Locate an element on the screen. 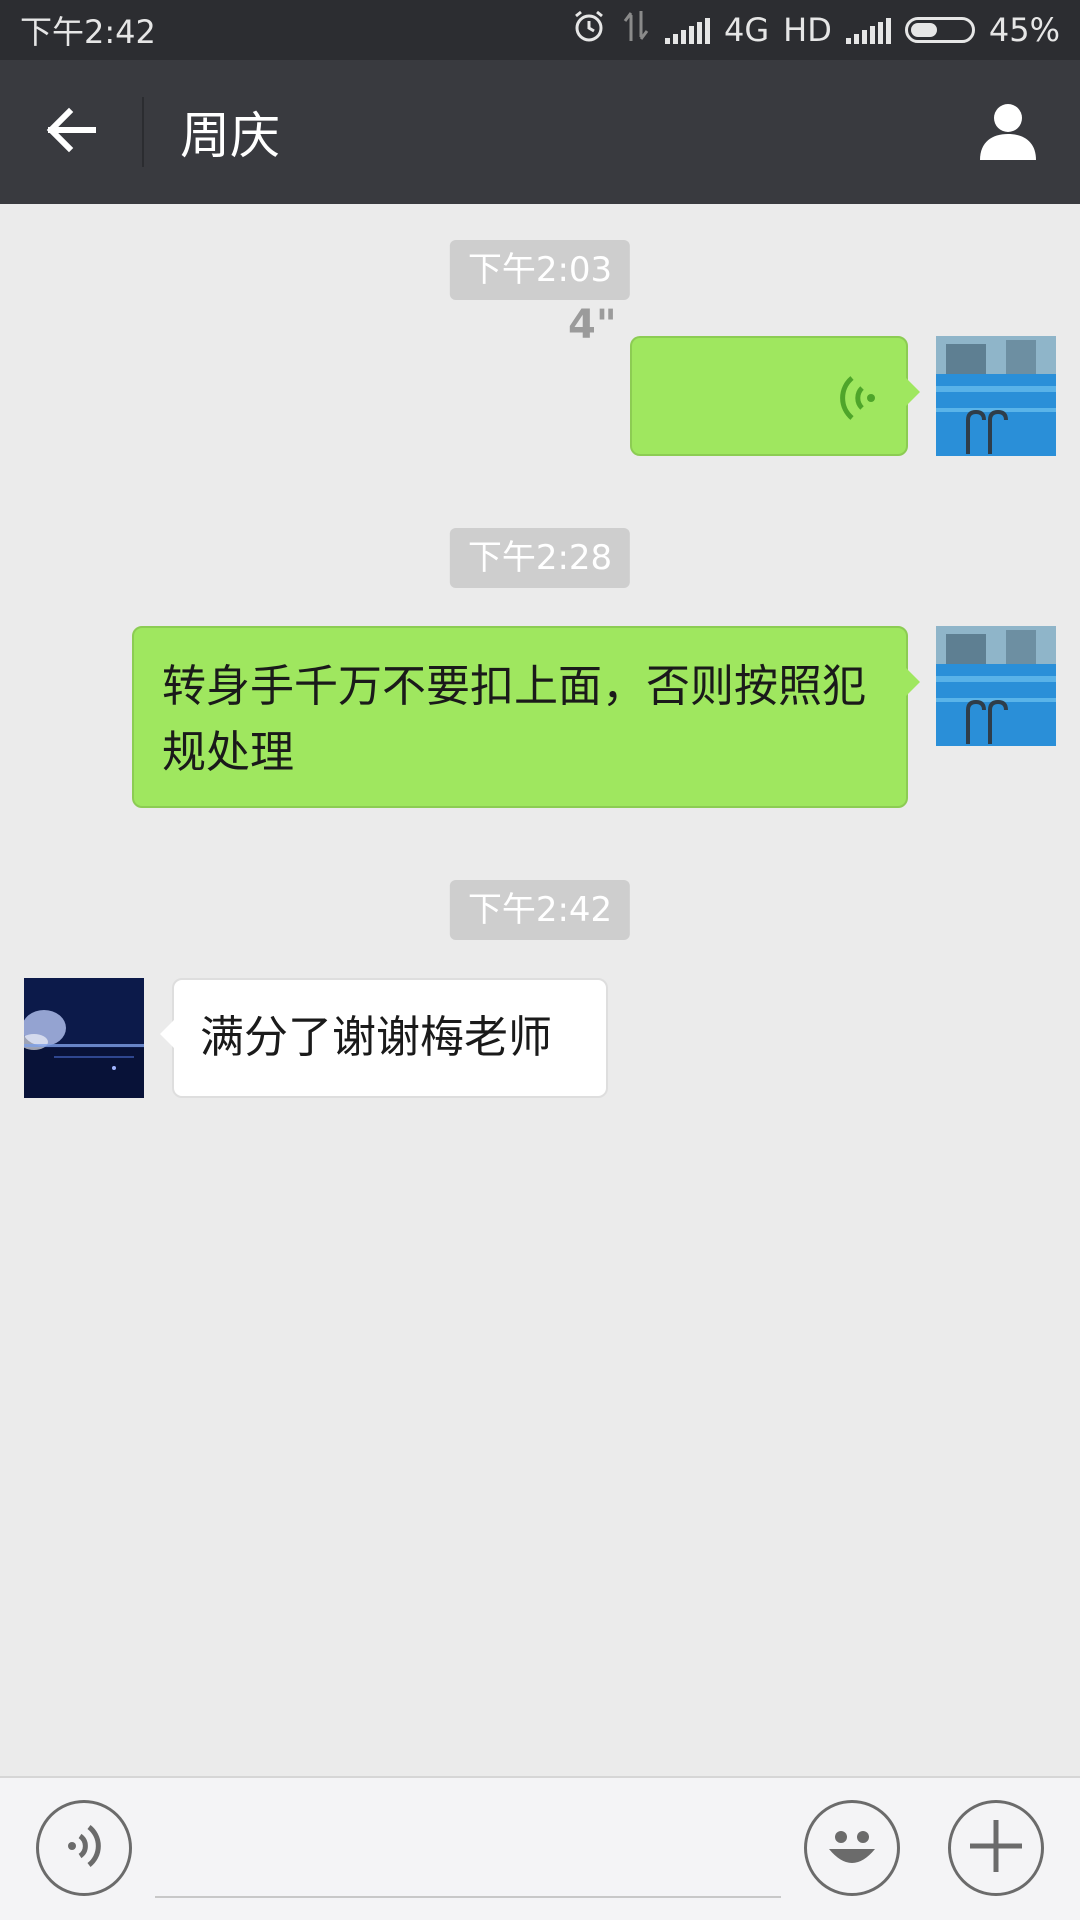 The image size is (1080, 1920). status-icons: 4G HD 45% is located at coordinates (815, 30).